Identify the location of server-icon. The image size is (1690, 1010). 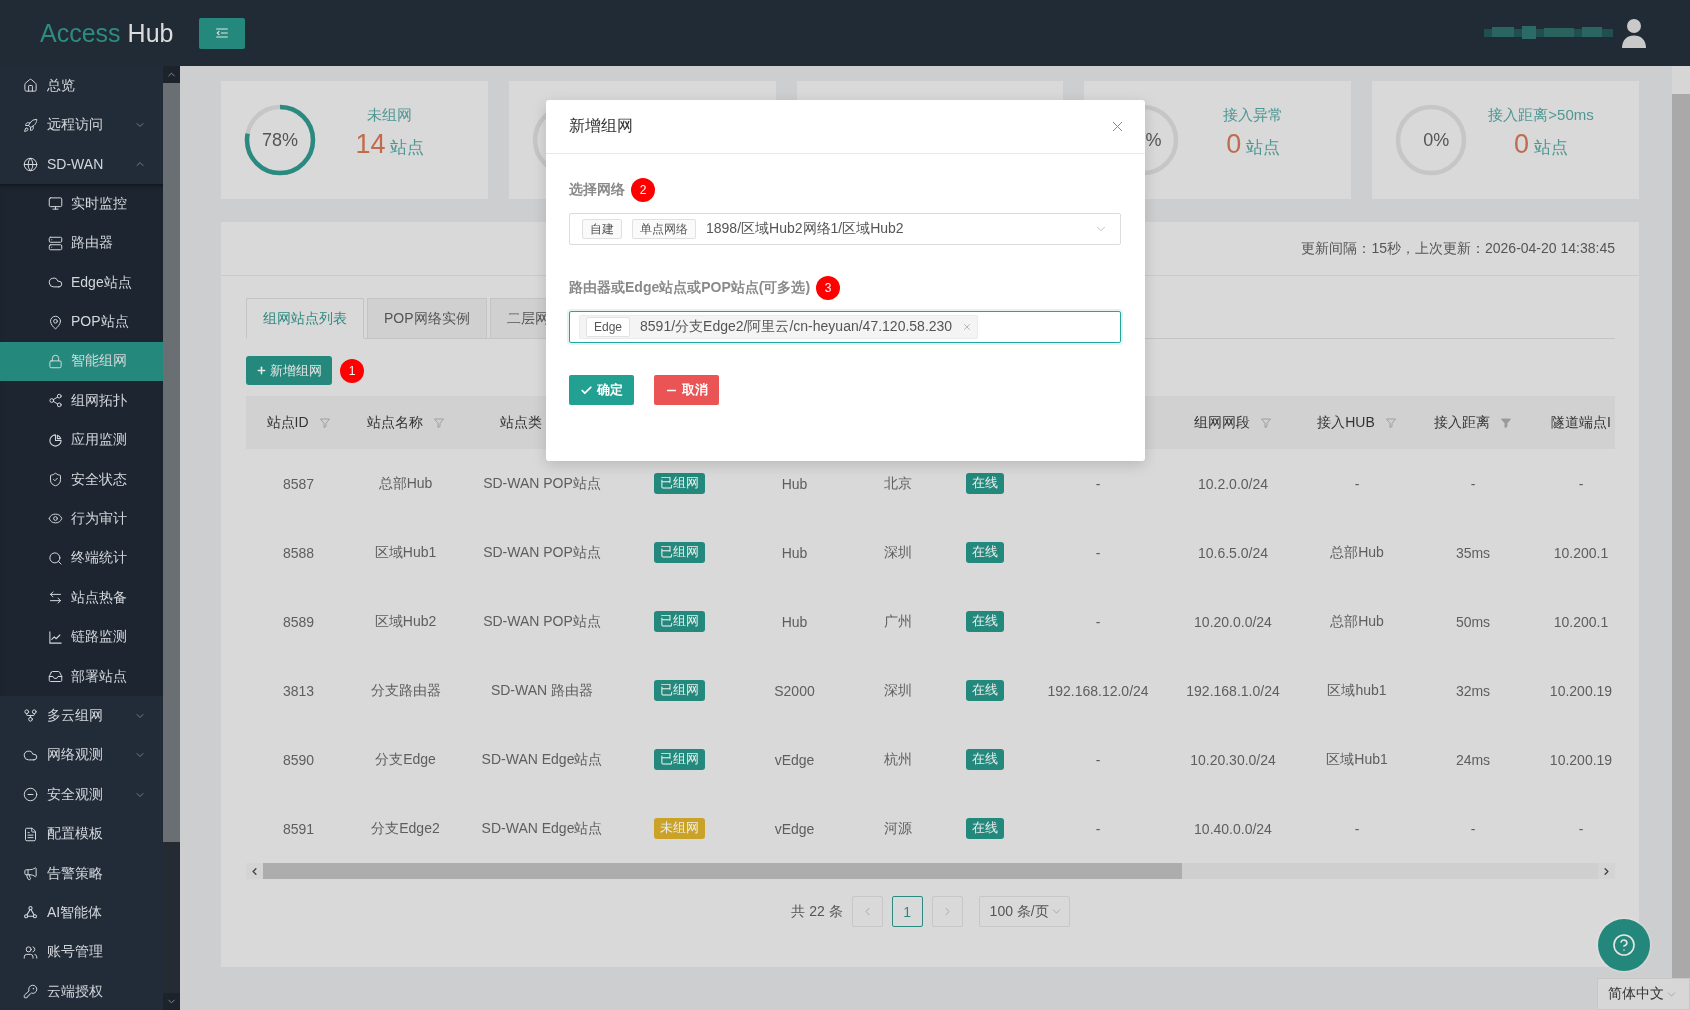
(55, 243).